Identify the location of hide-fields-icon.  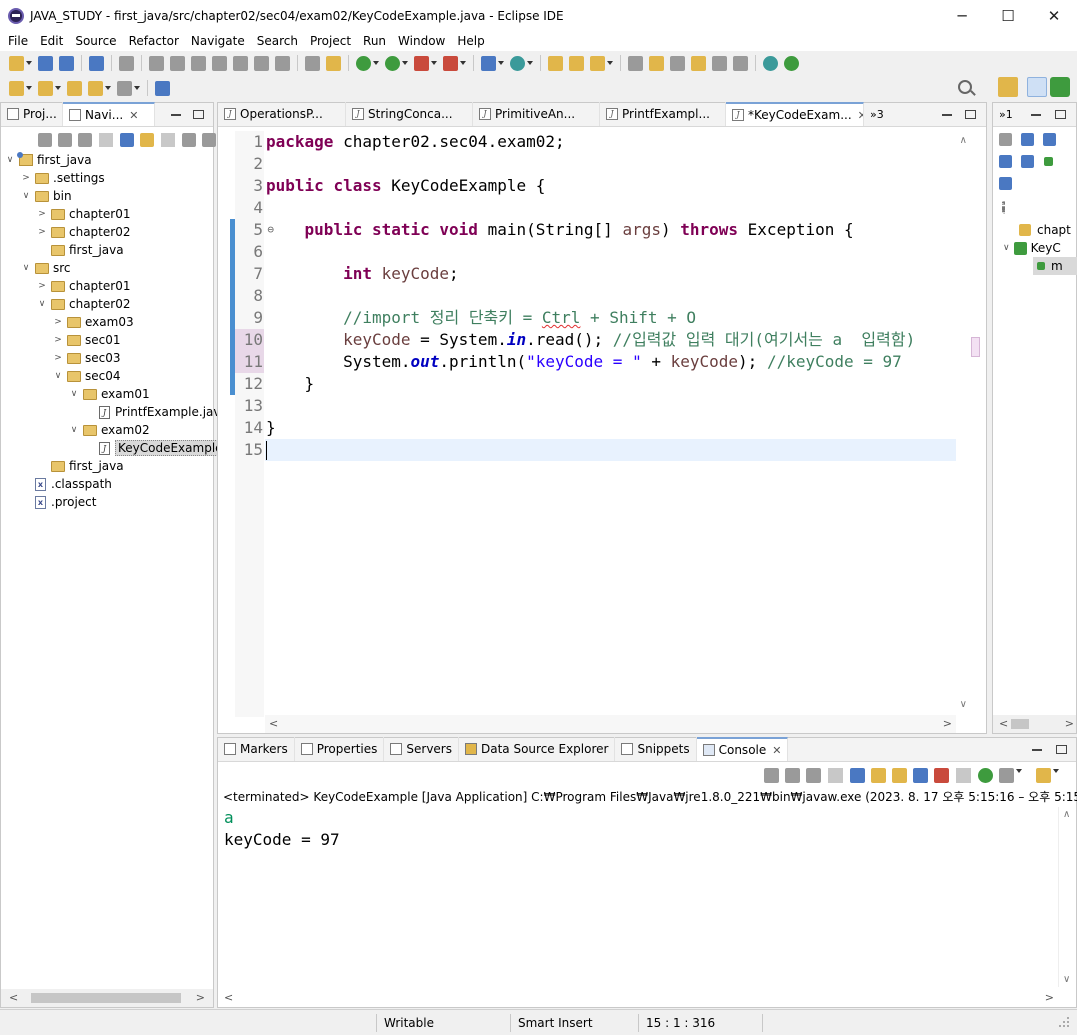
(1005, 161).